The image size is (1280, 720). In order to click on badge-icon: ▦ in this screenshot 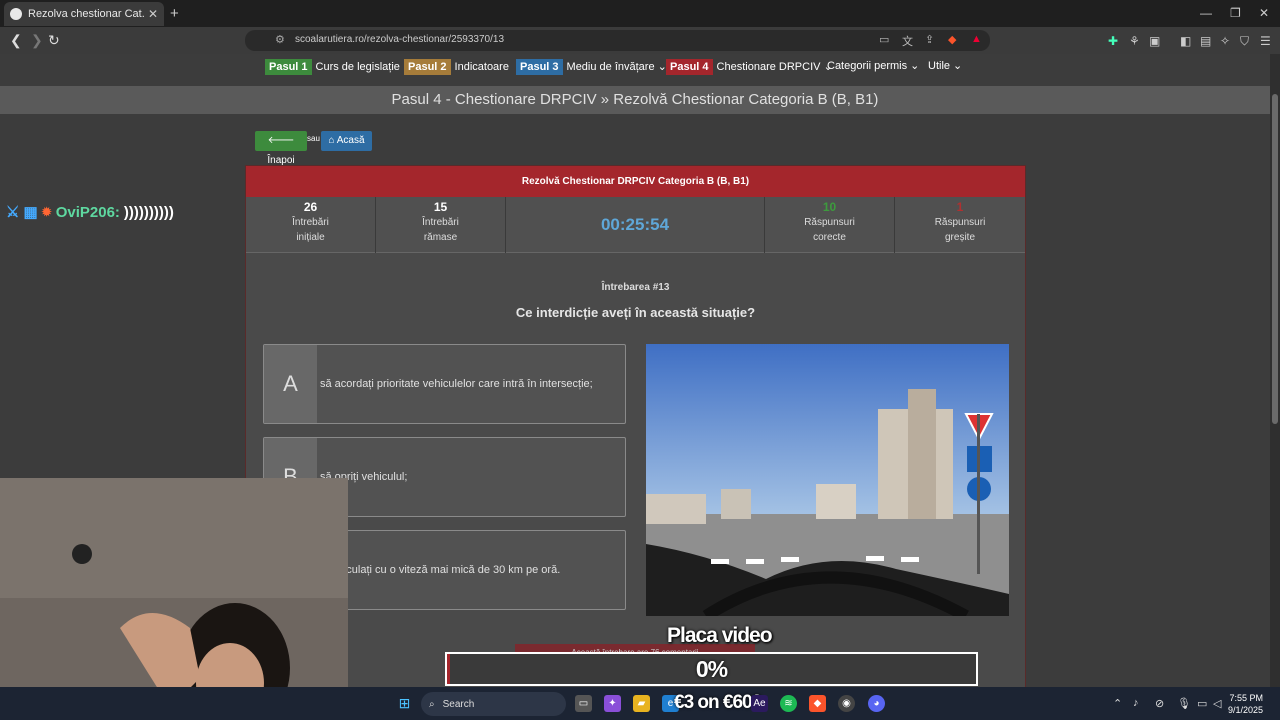, I will do `click(30, 212)`.